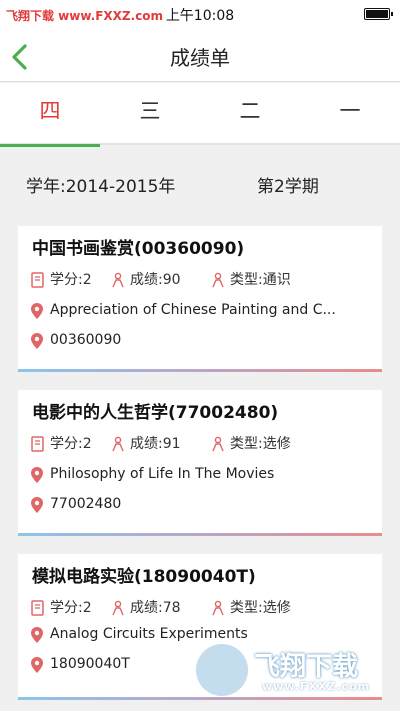 The image size is (400, 711). I want to click on page-title: 成绩单, so click(200, 58).